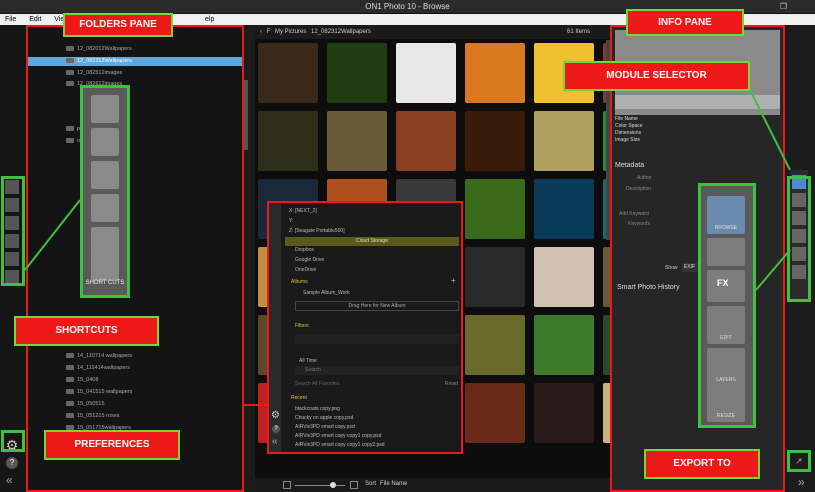 Image resolution: width=815 pixels, height=492 pixels. What do you see at coordinates (52, 235) in the screenshot?
I see `shortcuts-connector` at bounding box center [52, 235].